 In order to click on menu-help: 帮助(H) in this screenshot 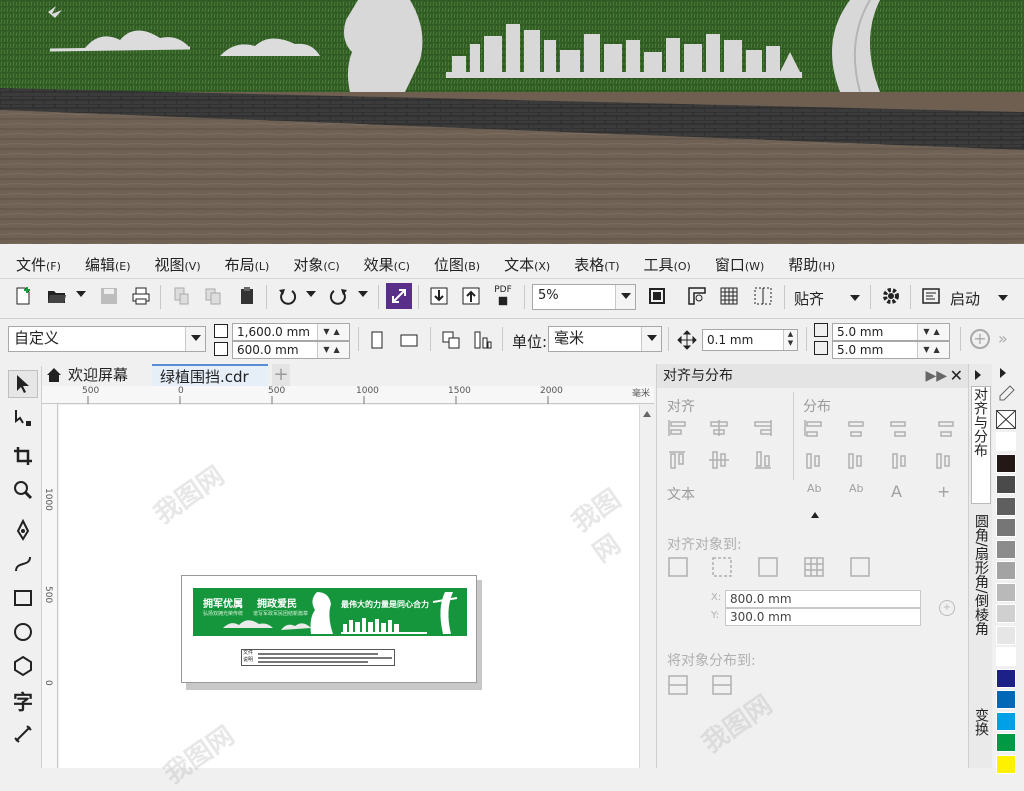, I will do `click(803, 265)`.